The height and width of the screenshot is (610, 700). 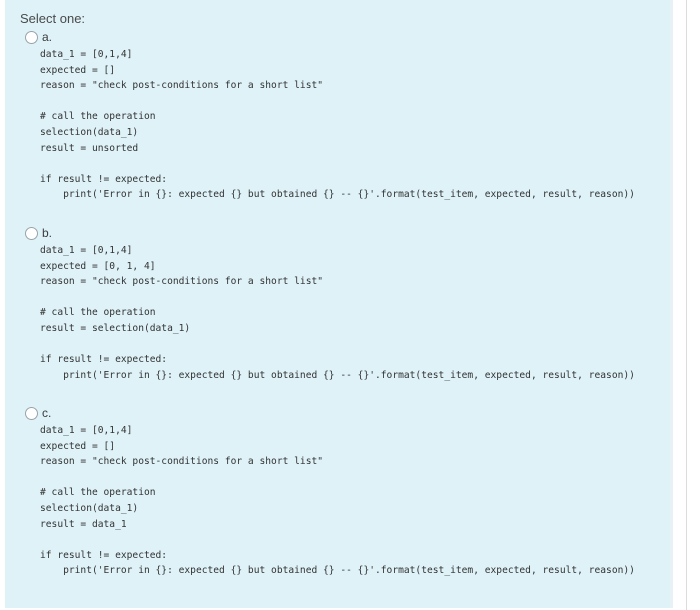 I want to click on code-line: result = data_1, so click(x=83, y=524).